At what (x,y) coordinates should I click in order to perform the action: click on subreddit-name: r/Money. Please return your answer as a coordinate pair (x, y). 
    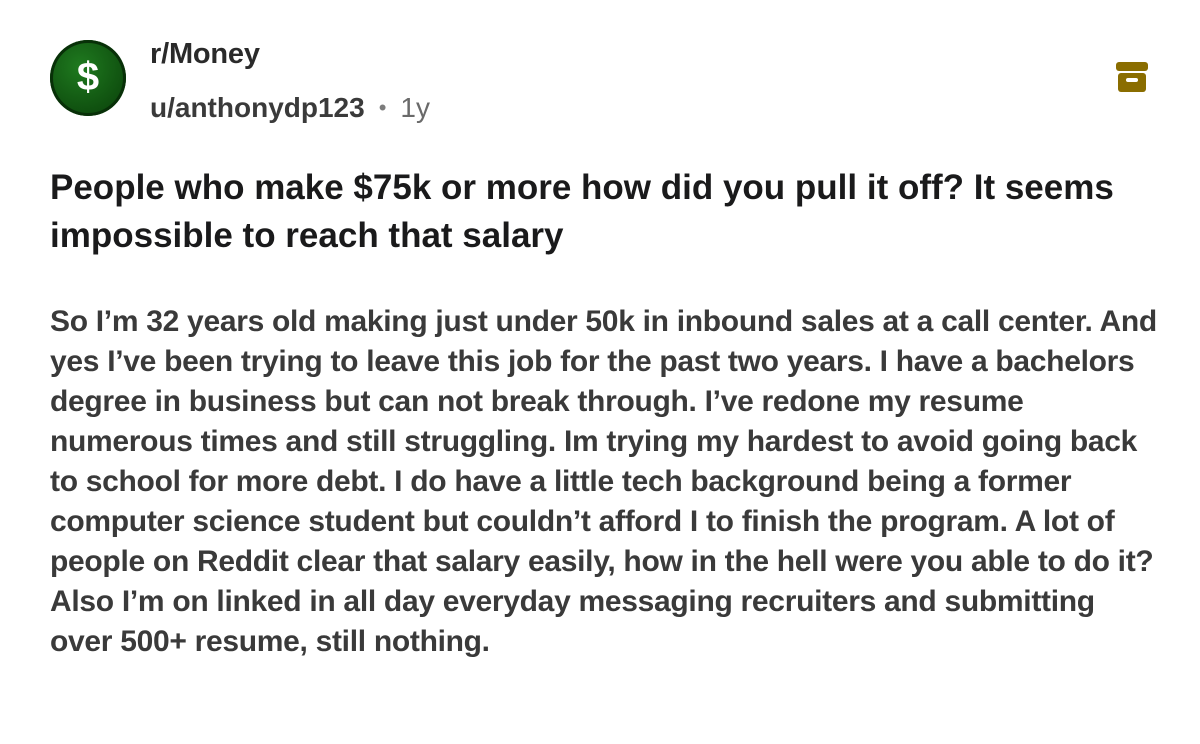
    Looking at the image, I should click on (205, 54).